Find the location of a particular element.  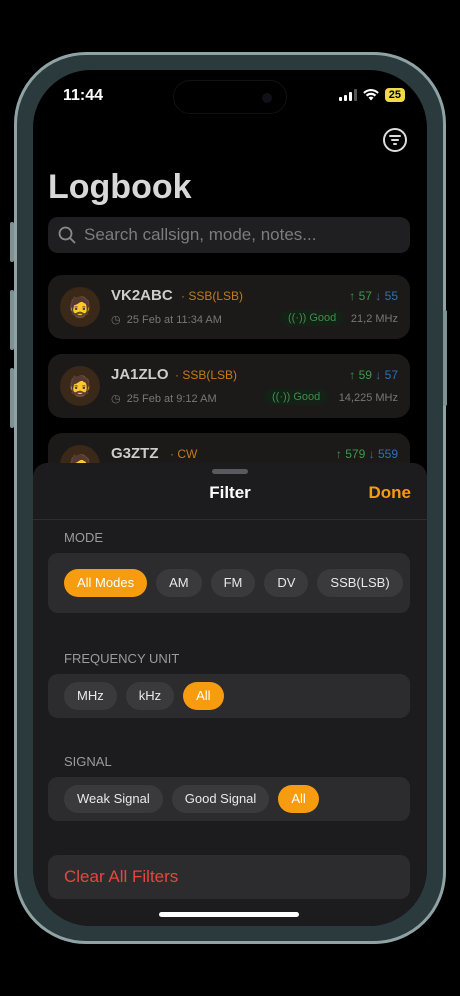

wifi-icon is located at coordinates (370, 95).